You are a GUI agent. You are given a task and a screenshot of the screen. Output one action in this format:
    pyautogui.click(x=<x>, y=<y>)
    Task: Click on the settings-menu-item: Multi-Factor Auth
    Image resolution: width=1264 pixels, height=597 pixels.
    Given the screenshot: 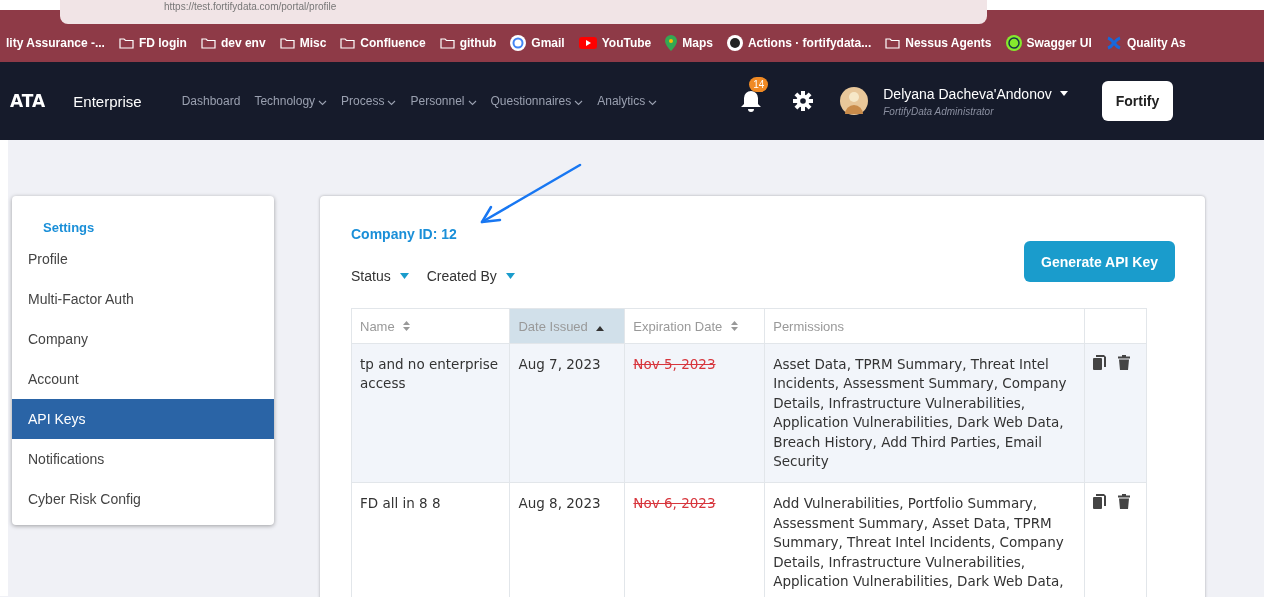 What is the action you would take?
    pyautogui.click(x=143, y=299)
    